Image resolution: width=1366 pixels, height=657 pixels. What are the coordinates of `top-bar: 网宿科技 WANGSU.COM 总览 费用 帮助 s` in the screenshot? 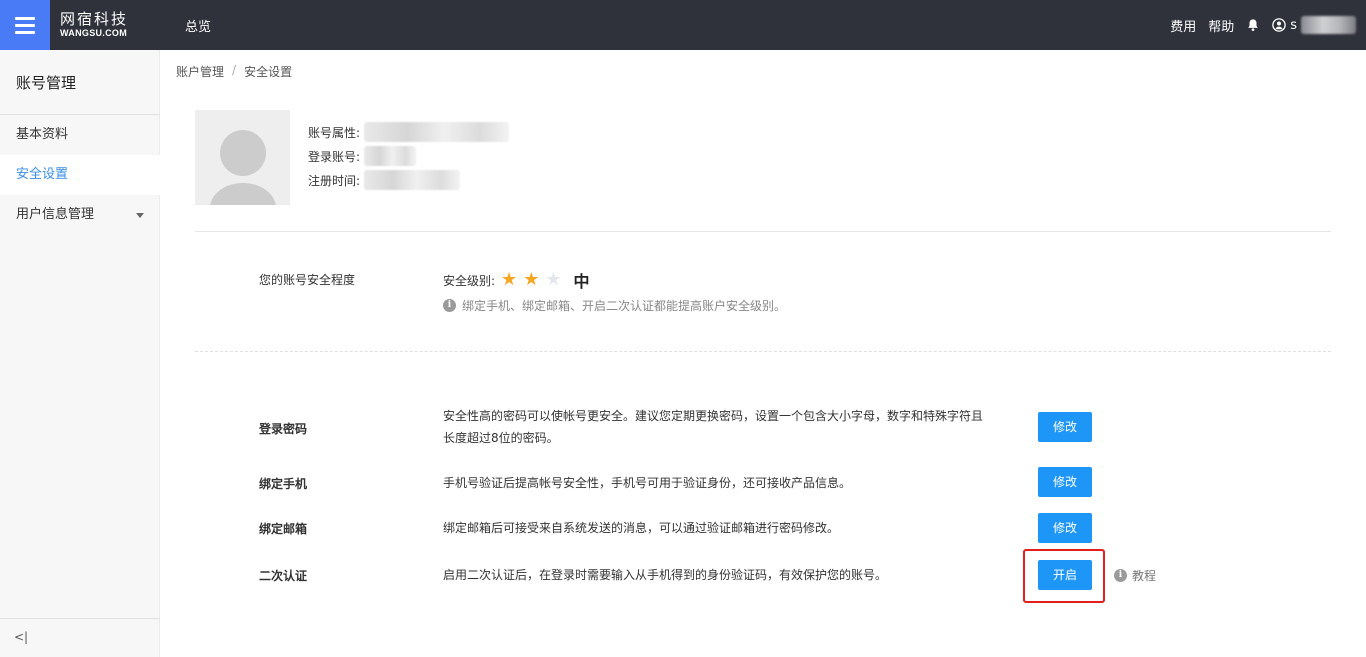 It's located at (683, 25).